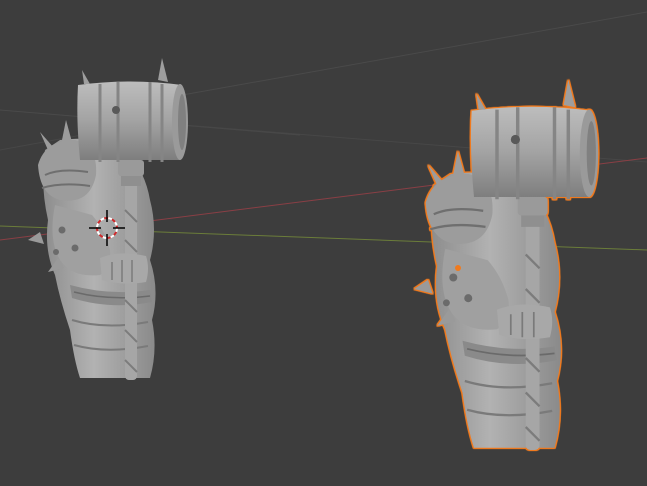 The height and width of the screenshot is (486, 647). I want to click on object-origin-dot, so click(458, 268).